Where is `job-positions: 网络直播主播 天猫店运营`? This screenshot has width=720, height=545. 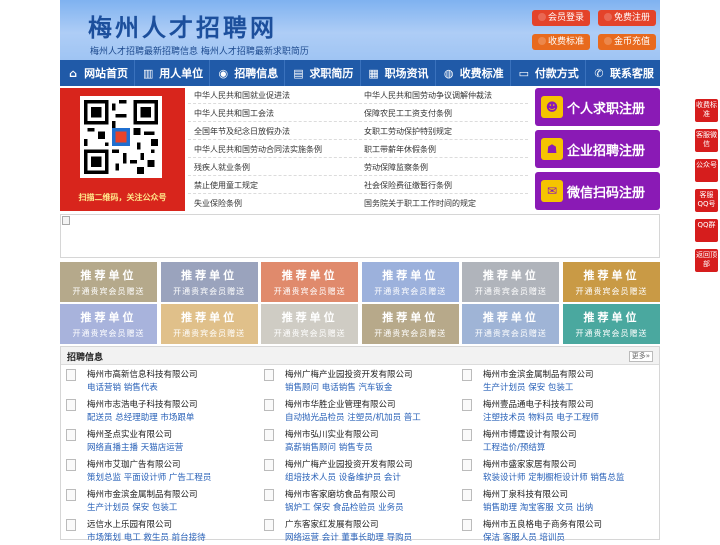 job-positions: 网络直播主播 天猫店运营 is located at coordinates (135, 447).